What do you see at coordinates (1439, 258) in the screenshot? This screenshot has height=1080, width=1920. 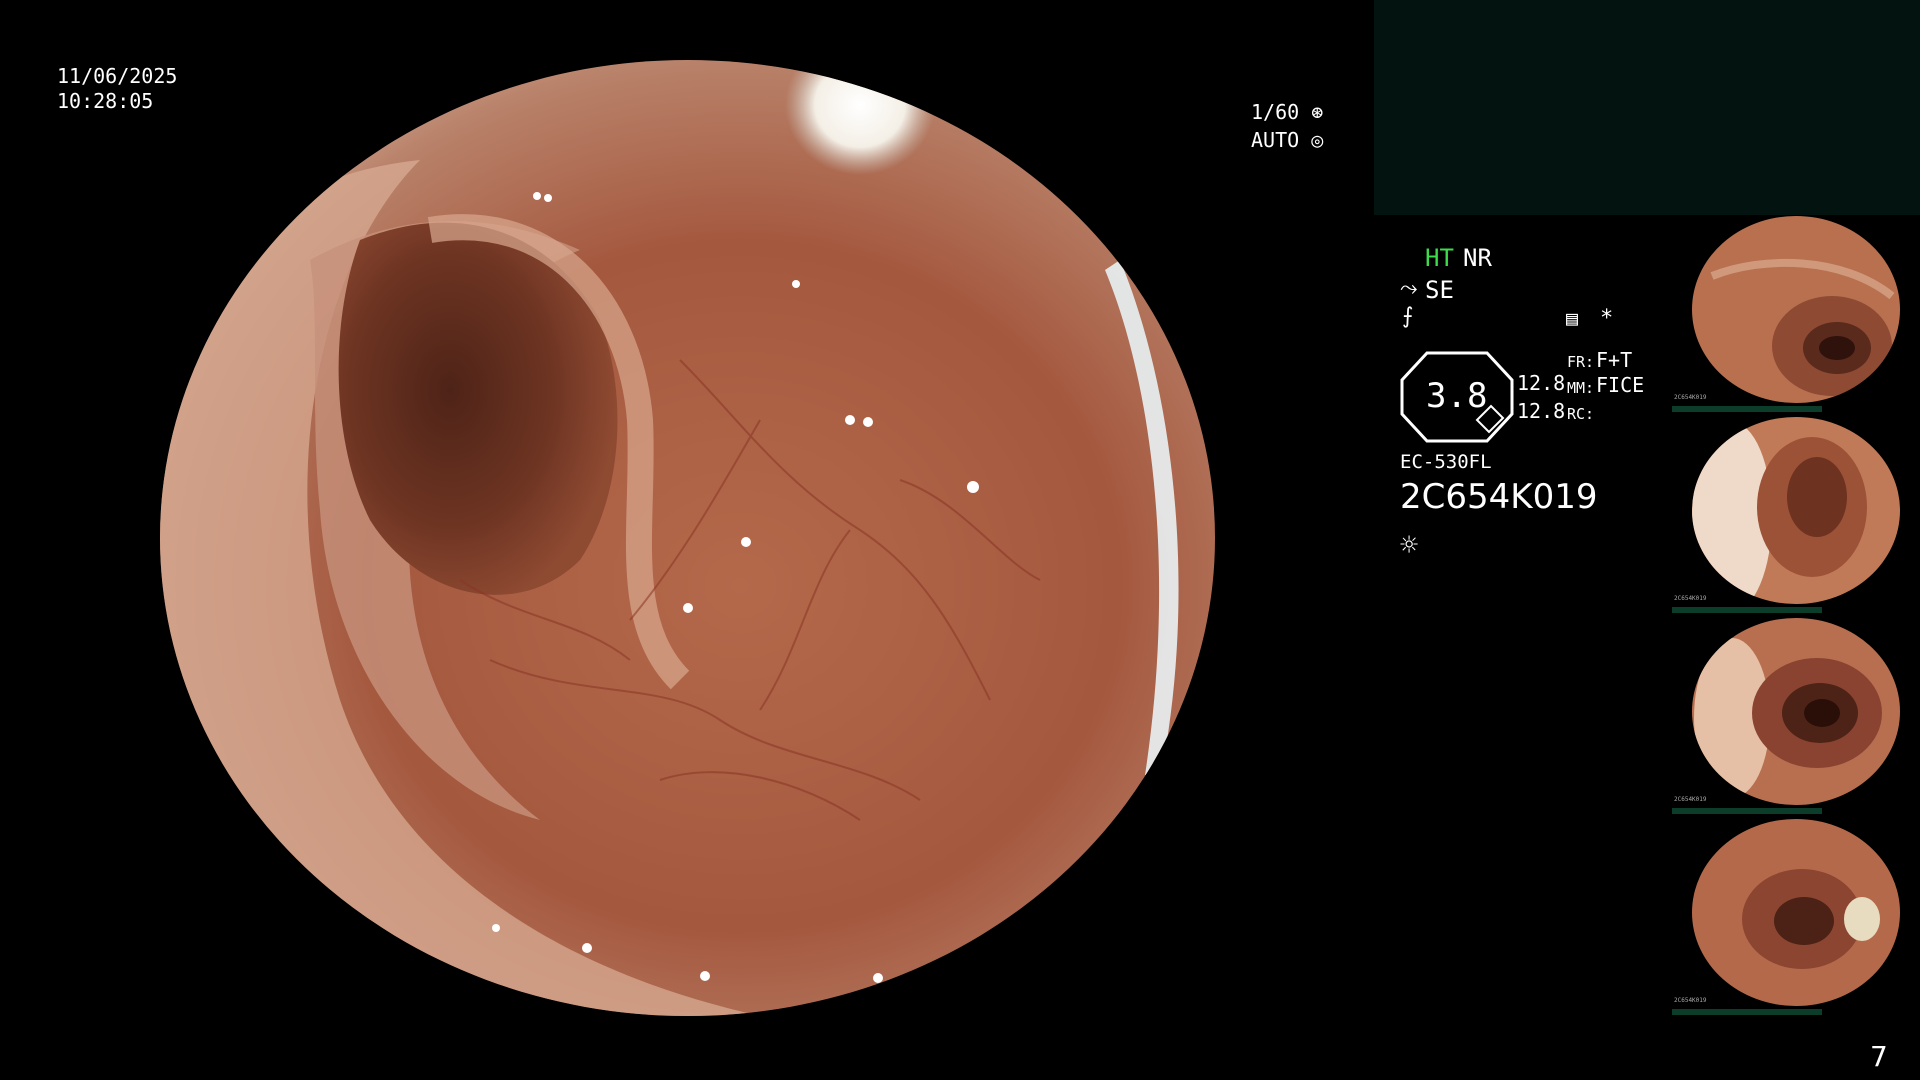 I see `ht-indicator: HT` at bounding box center [1439, 258].